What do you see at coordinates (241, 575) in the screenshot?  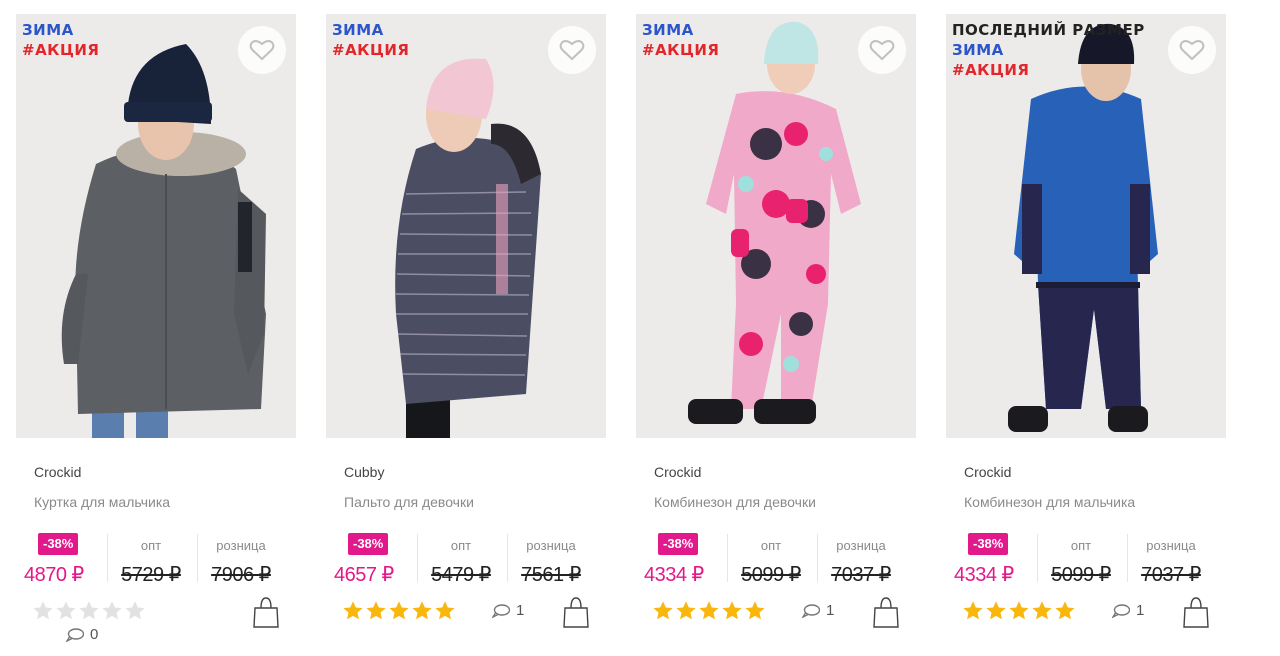 I see `retail-price: 7906 ₽` at bounding box center [241, 575].